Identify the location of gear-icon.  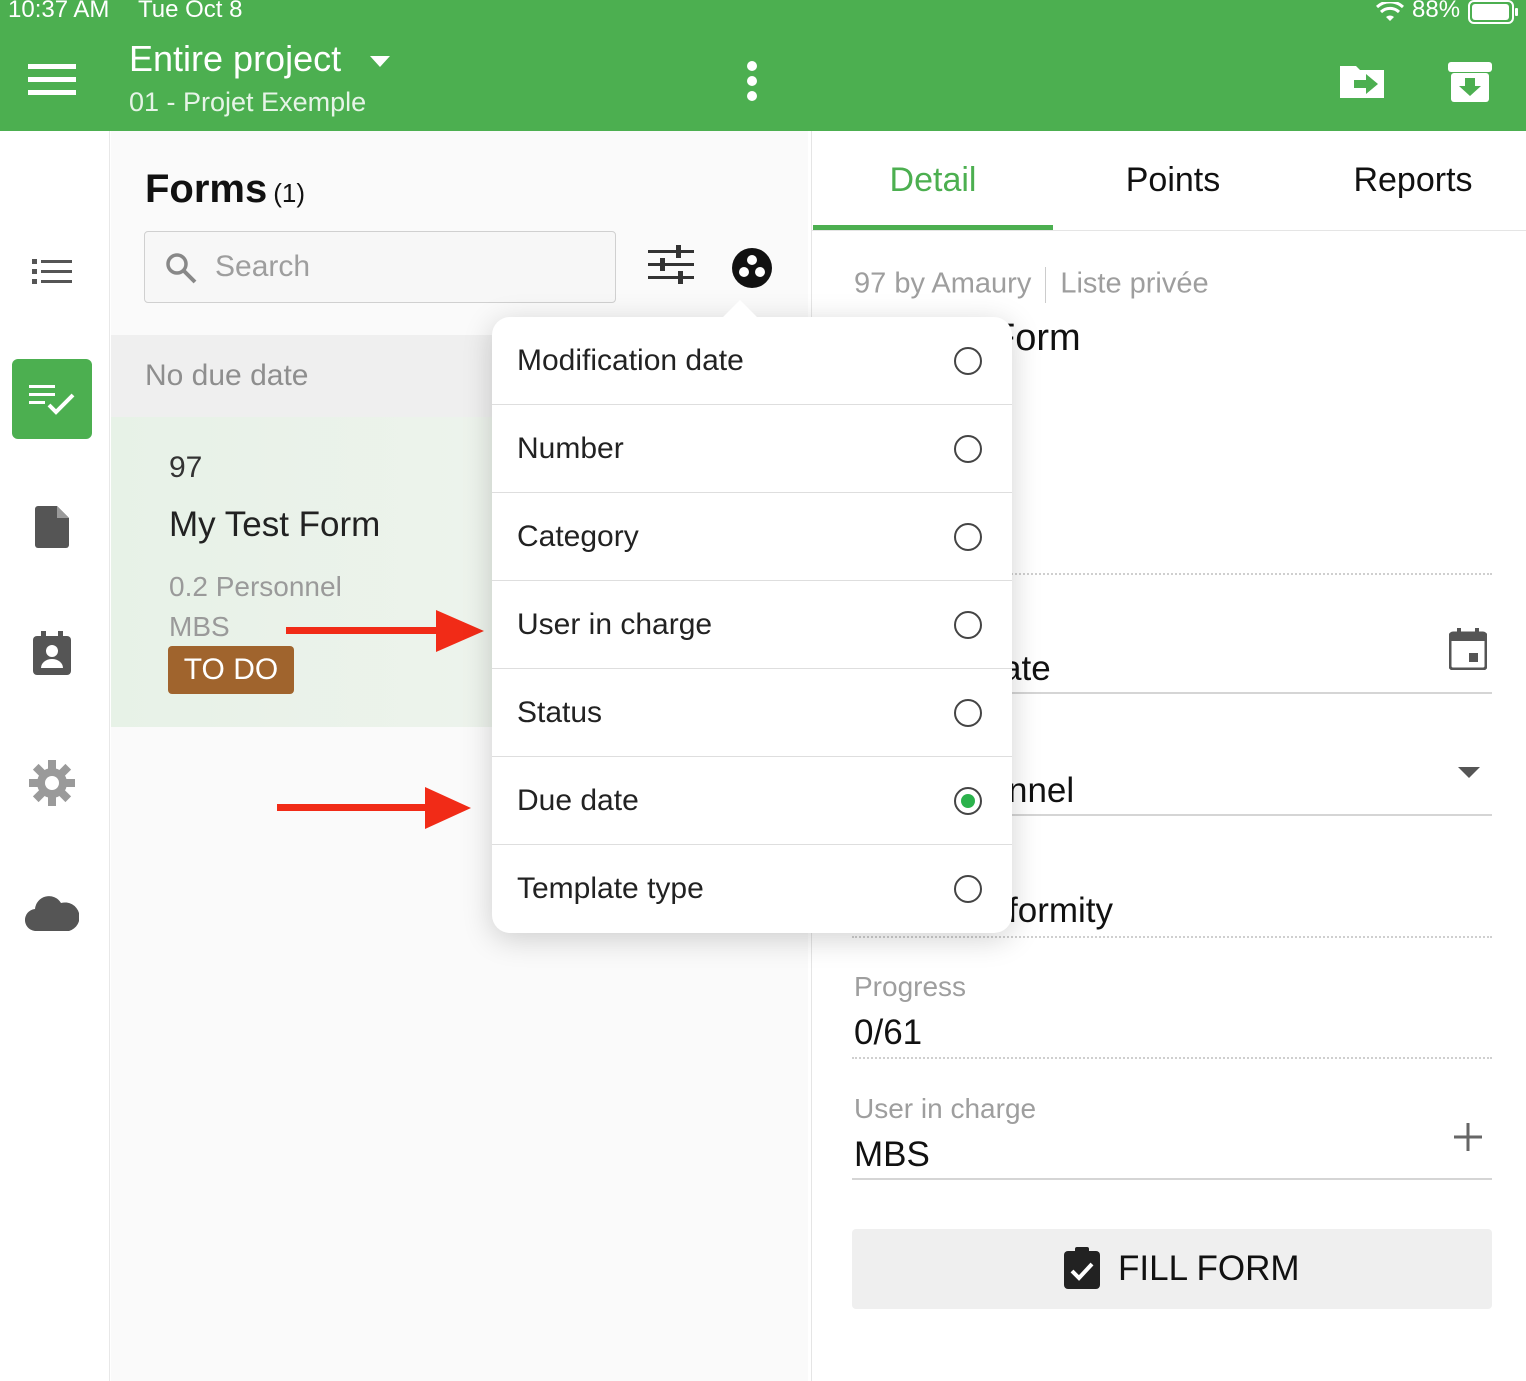
(52, 783).